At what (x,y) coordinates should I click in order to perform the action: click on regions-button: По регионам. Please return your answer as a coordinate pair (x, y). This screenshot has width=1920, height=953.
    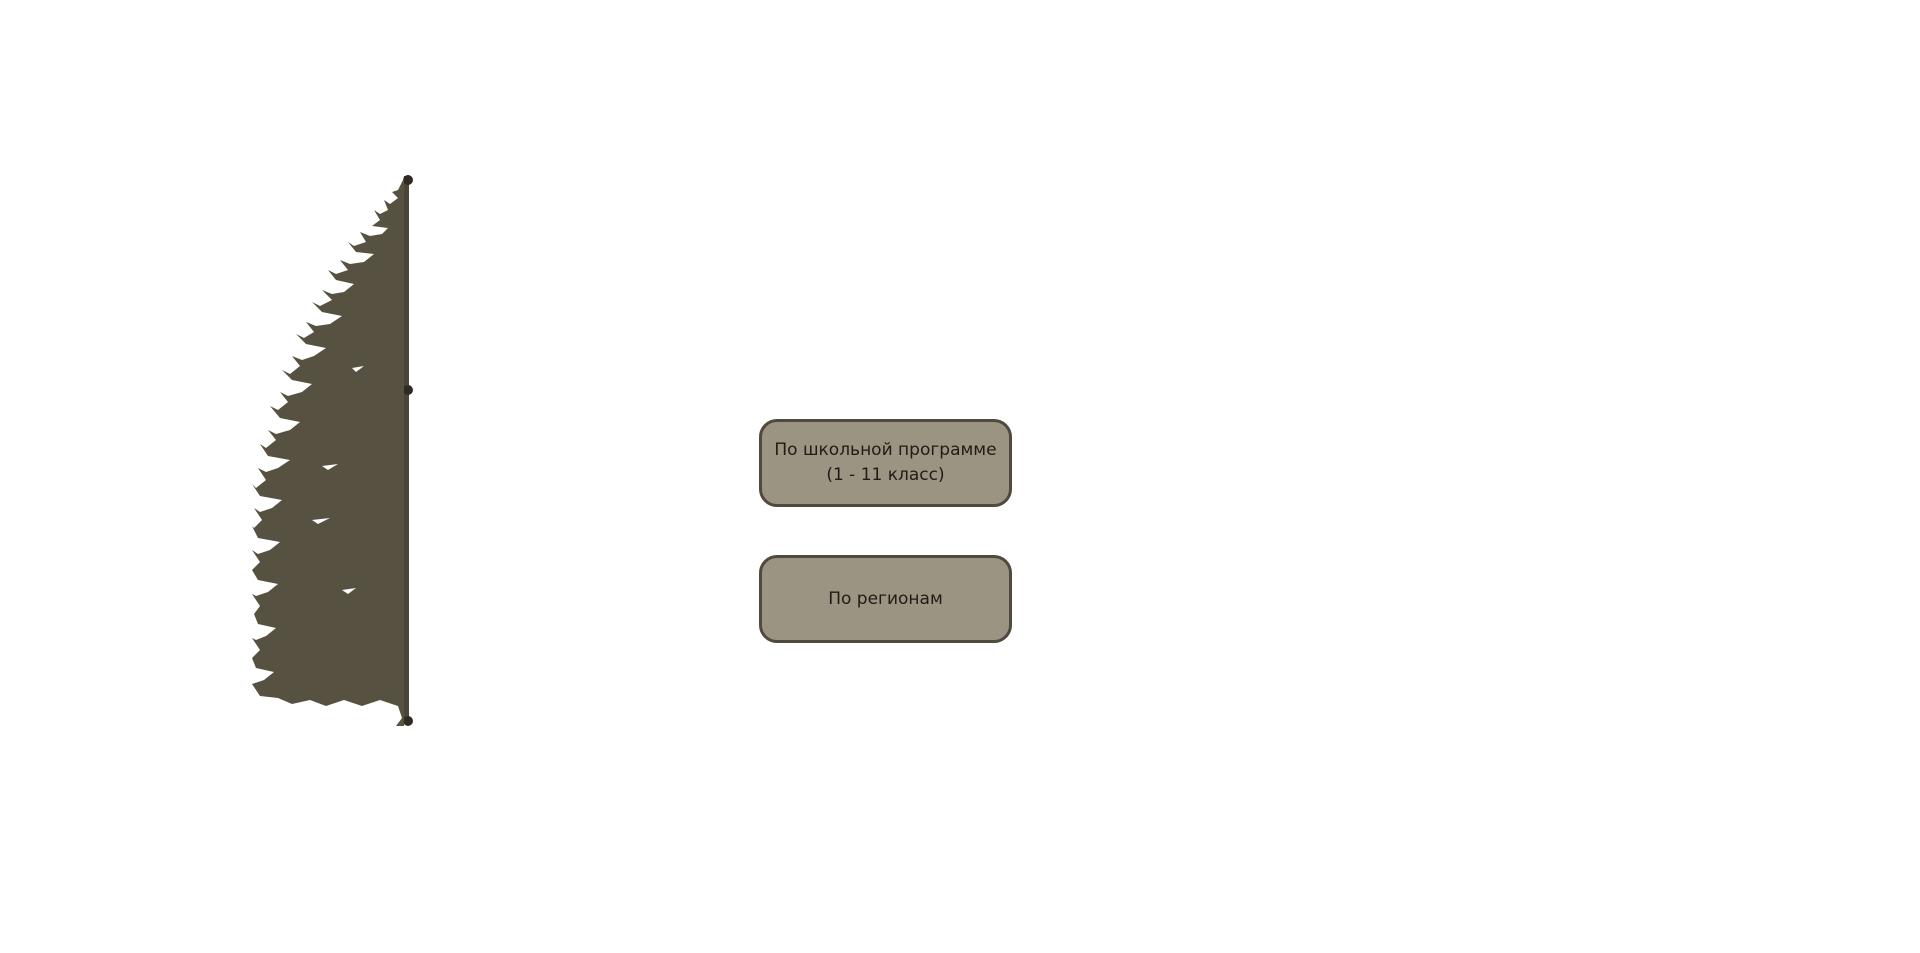
    Looking at the image, I should click on (885, 599).